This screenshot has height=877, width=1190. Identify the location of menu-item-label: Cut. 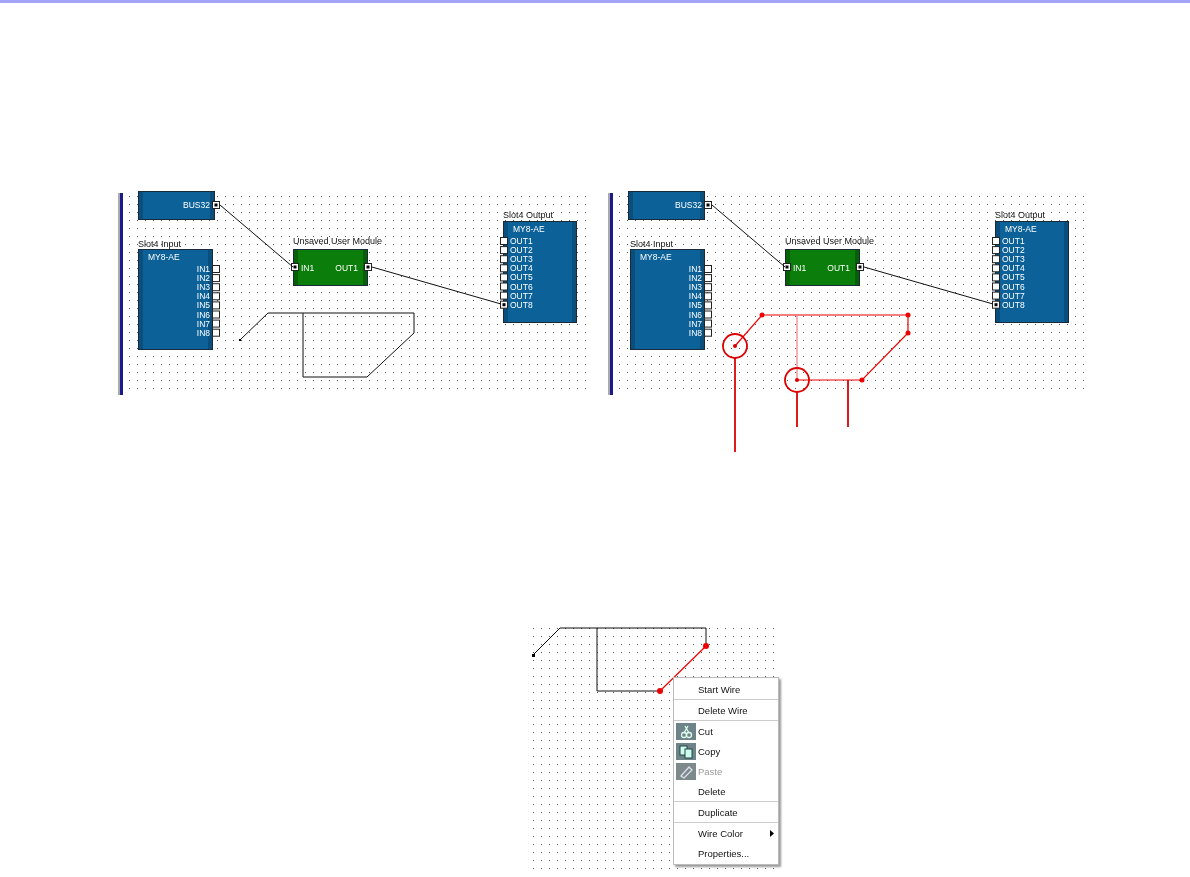
(706, 731).